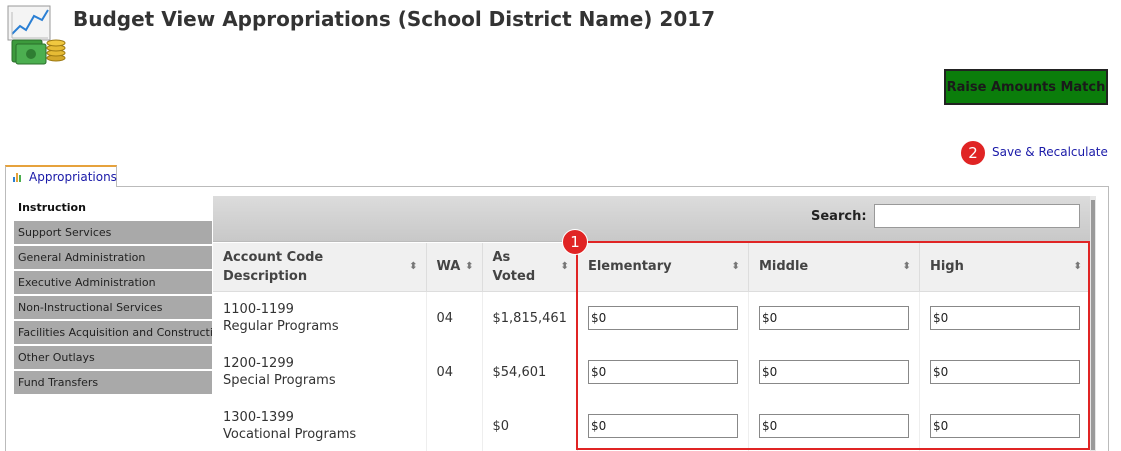 The image size is (1121, 451). What do you see at coordinates (320, 425) in the screenshot?
I see `account-cell: 1300-1399 Vocational Programs` at bounding box center [320, 425].